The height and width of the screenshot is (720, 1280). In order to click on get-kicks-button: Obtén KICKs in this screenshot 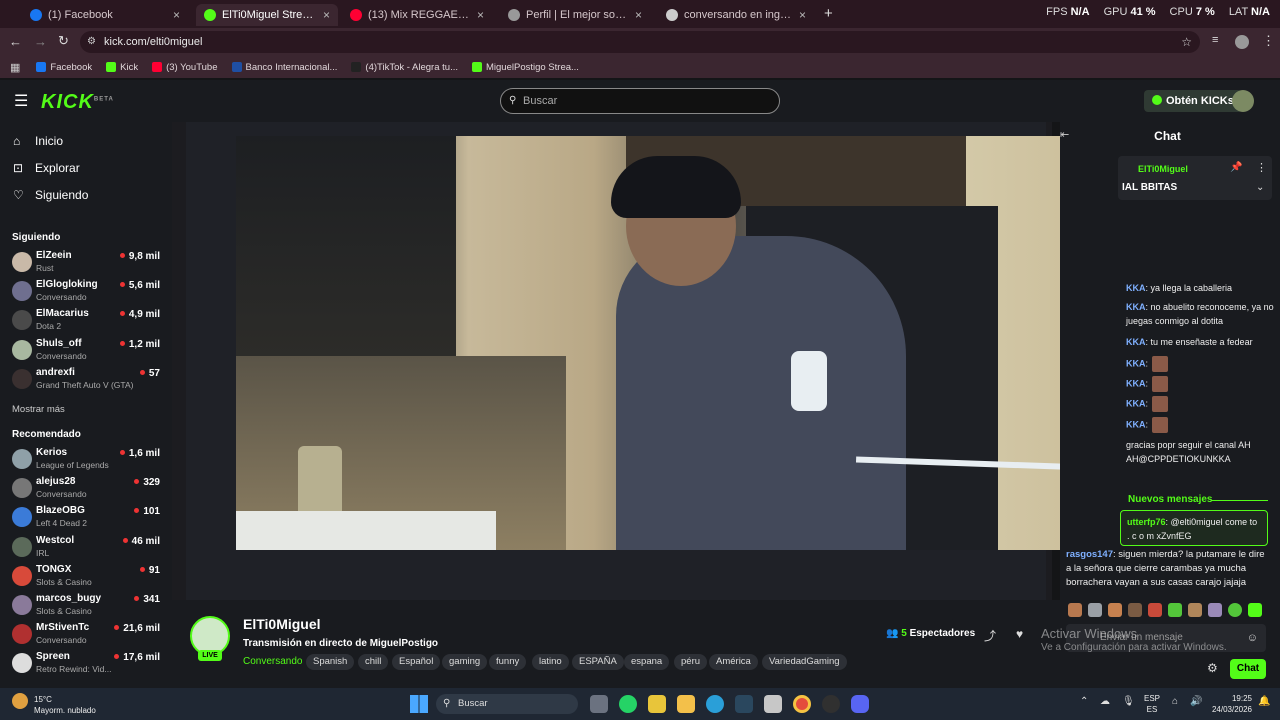, I will do `click(1193, 101)`.